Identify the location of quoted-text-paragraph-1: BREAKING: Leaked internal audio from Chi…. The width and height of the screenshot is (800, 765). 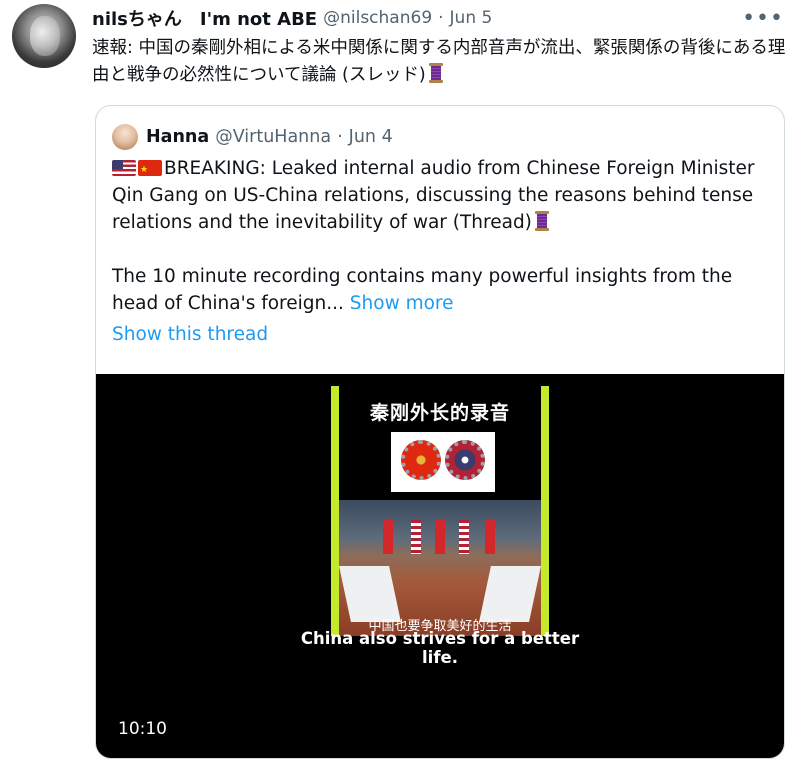
(442, 195).